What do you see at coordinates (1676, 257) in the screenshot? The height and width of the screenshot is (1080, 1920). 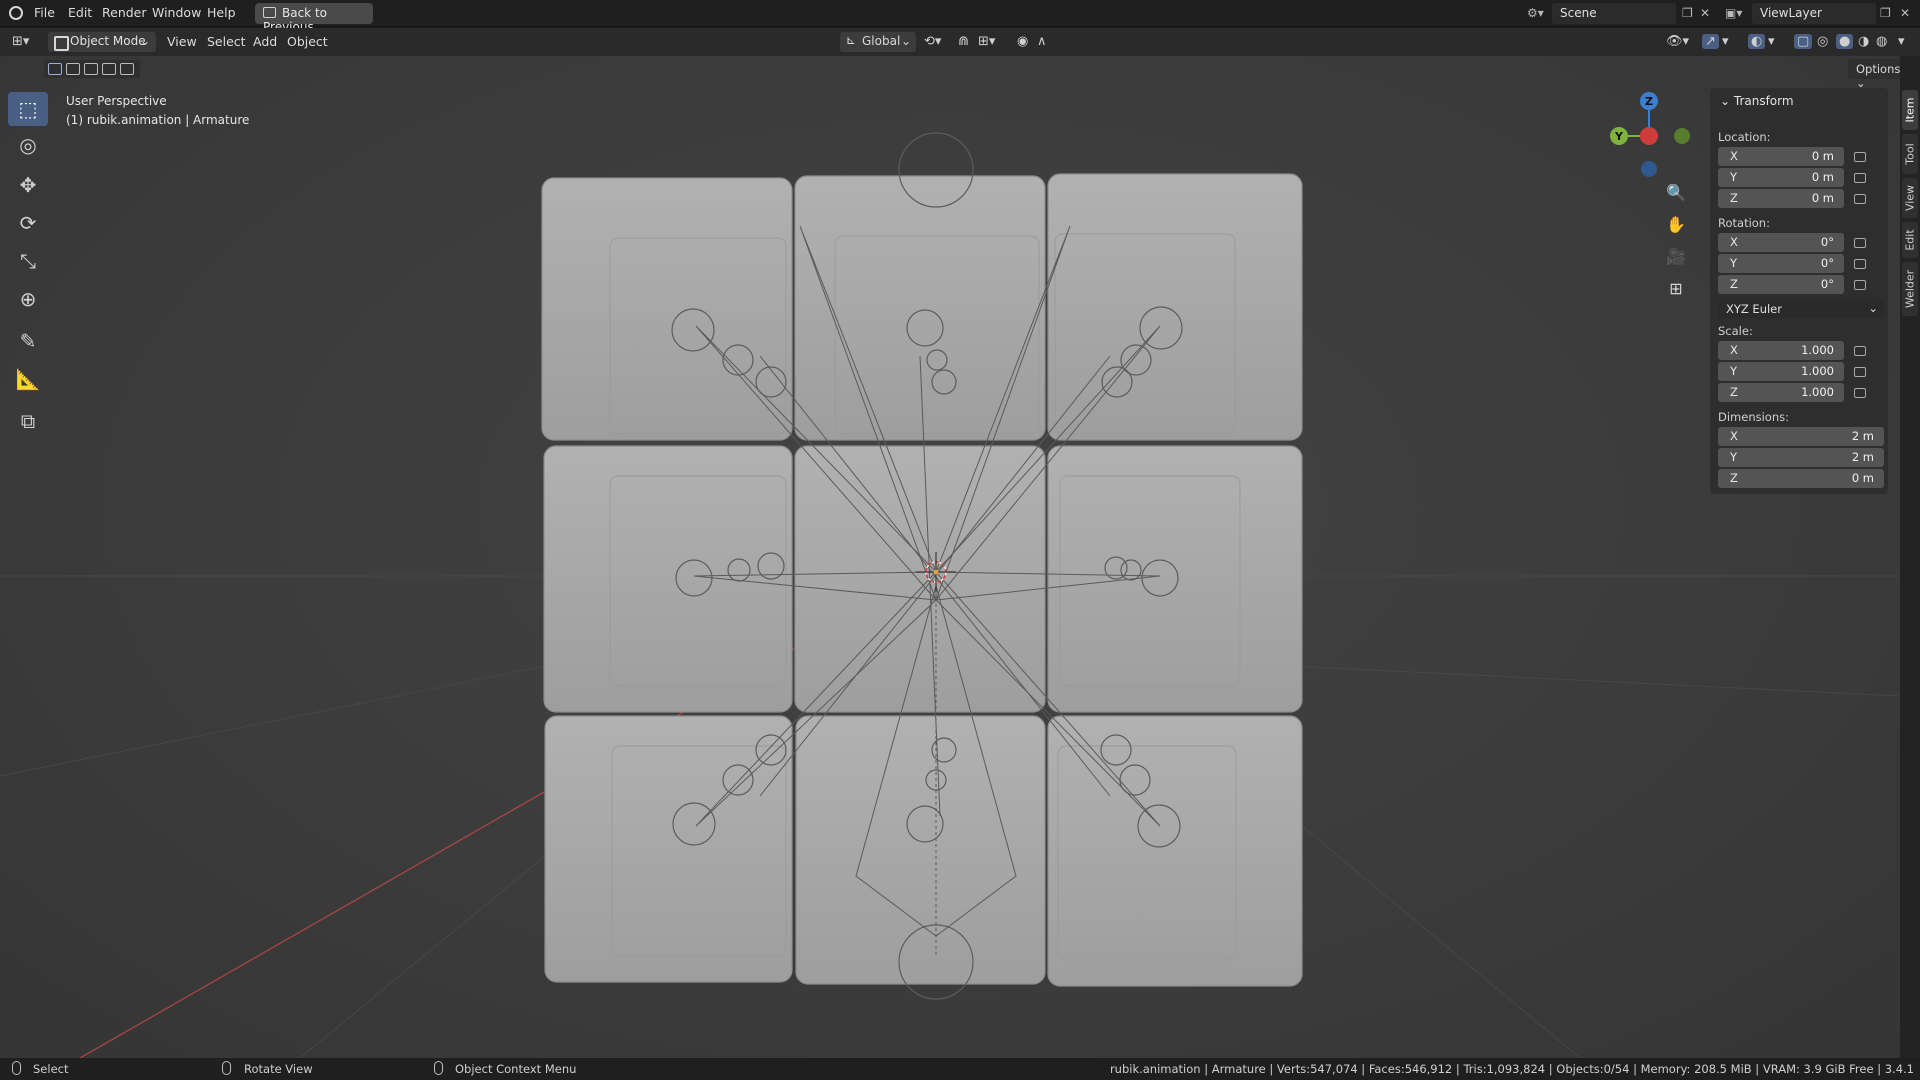 I see `camera-view-icon: 🎥` at bounding box center [1676, 257].